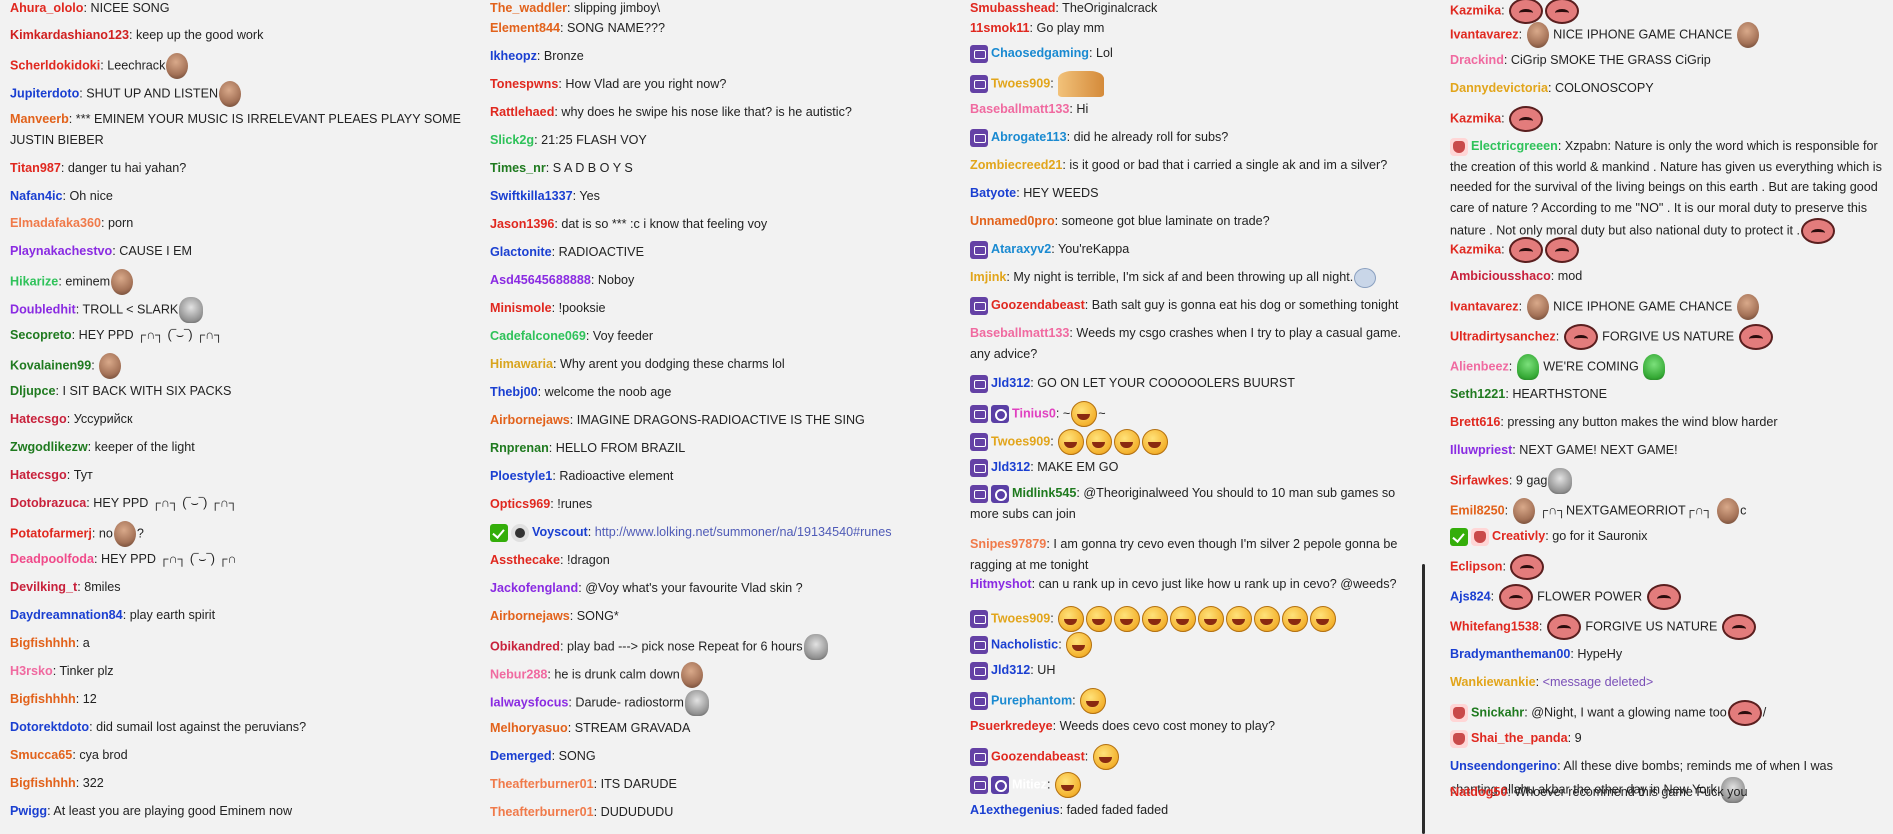 The height and width of the screenshot is (834, 1893). I want to click on chat-username: Hikarize, so click(34, 281).